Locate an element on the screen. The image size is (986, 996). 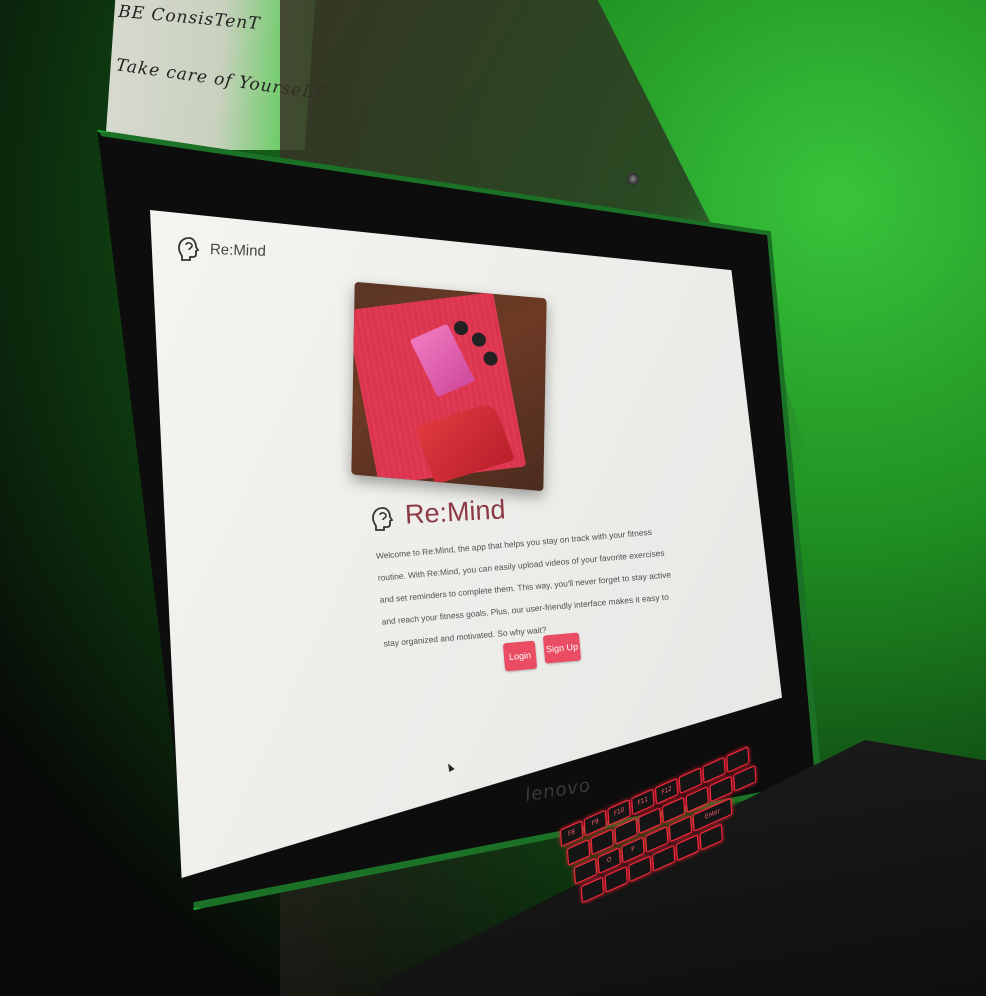
login-button: Login is located at coordinates (520, 656).